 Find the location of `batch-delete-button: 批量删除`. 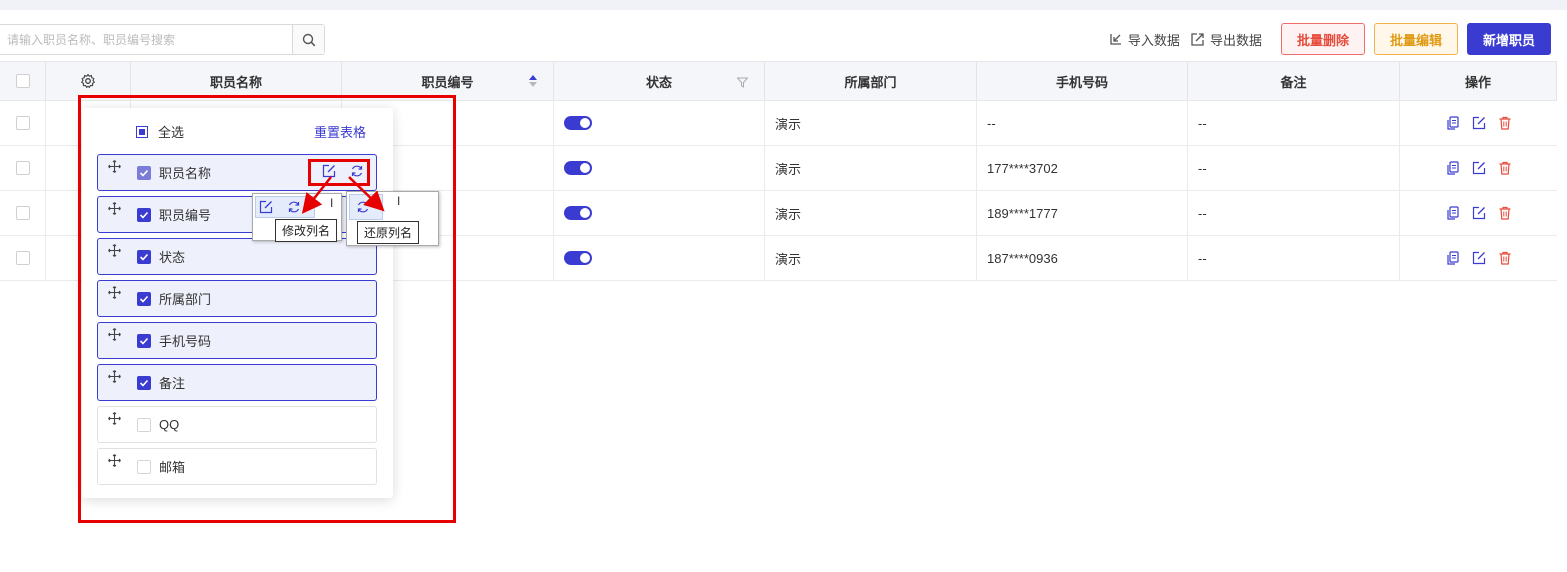

batch-delete-button: 批量删除 is located at coordinates (1322, 39).